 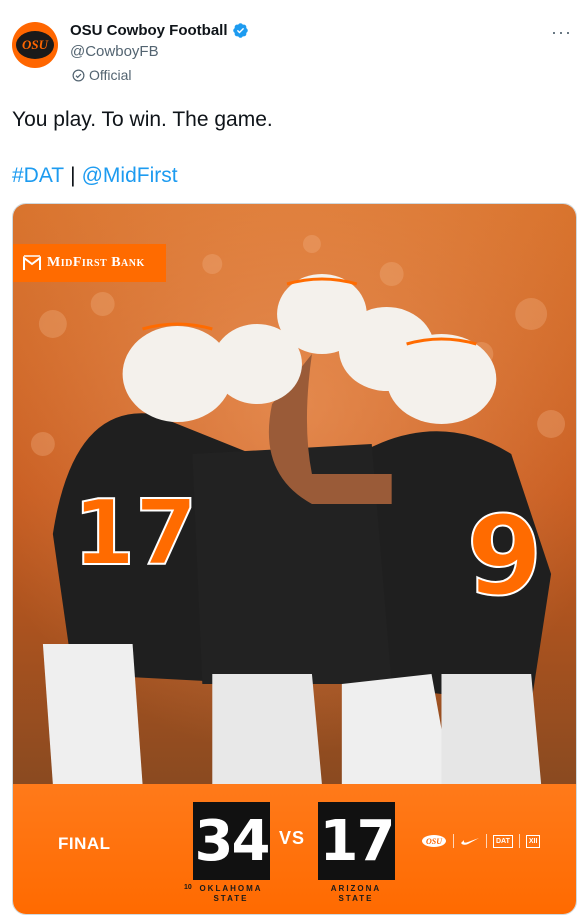 What do you see at coordinates (149, 30) in the screenshot?
I see `display-name: OSU Cowboy Football` at bounding box center [149, 30].